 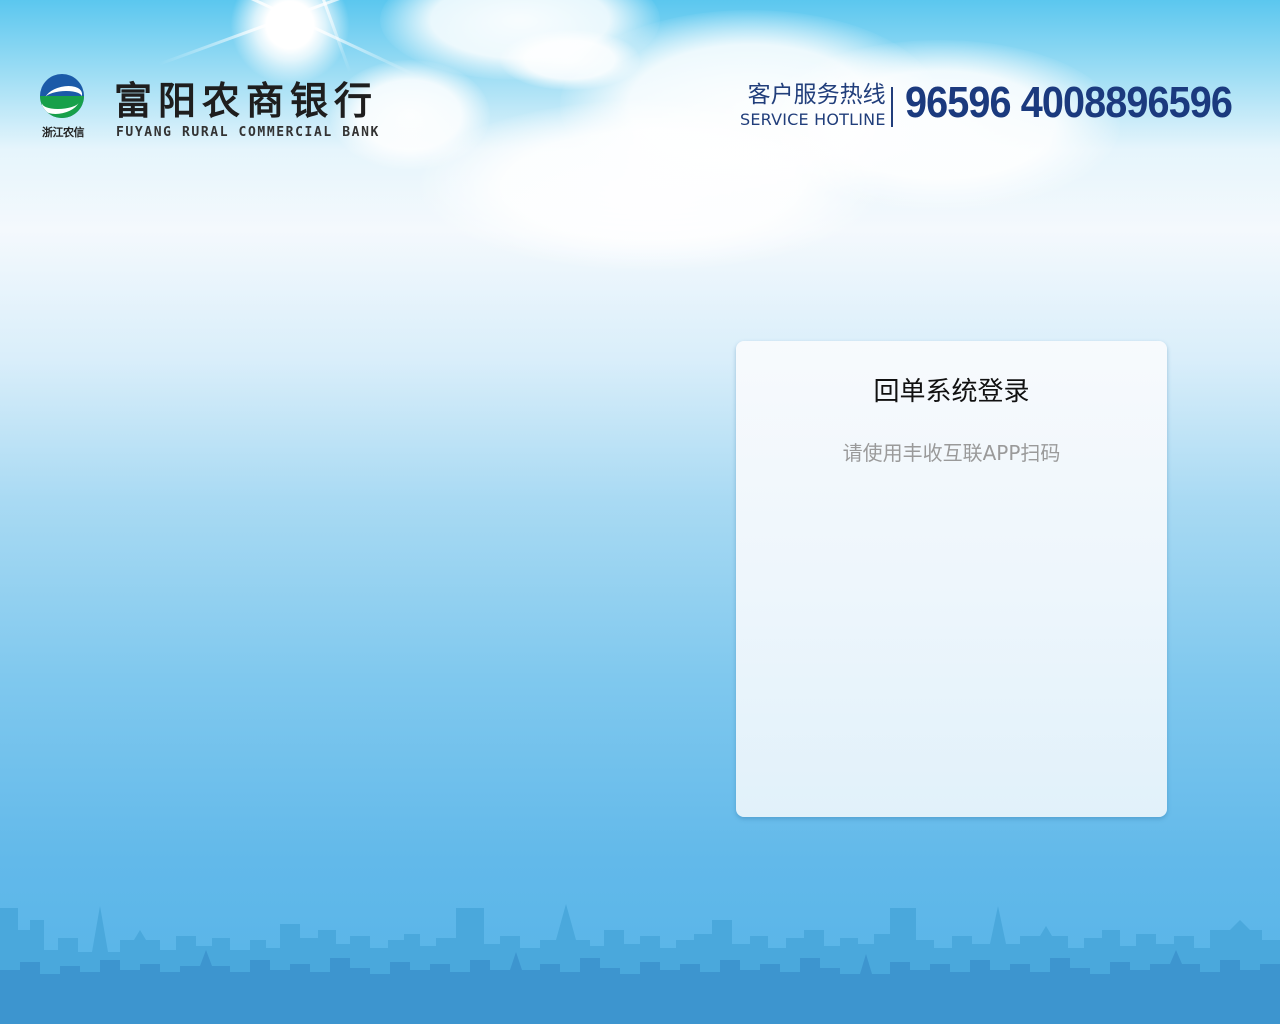 I want to click on hotline-numbers: 96596 4008896596, so click(x=1069, y=102).